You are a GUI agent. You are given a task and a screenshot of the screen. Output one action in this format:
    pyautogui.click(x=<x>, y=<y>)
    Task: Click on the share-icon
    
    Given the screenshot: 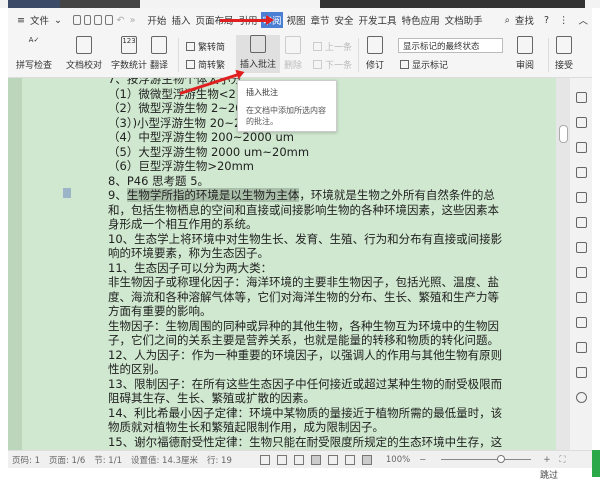 What is the action you would take?
    pyautogui.click(x=581, y=247)
    